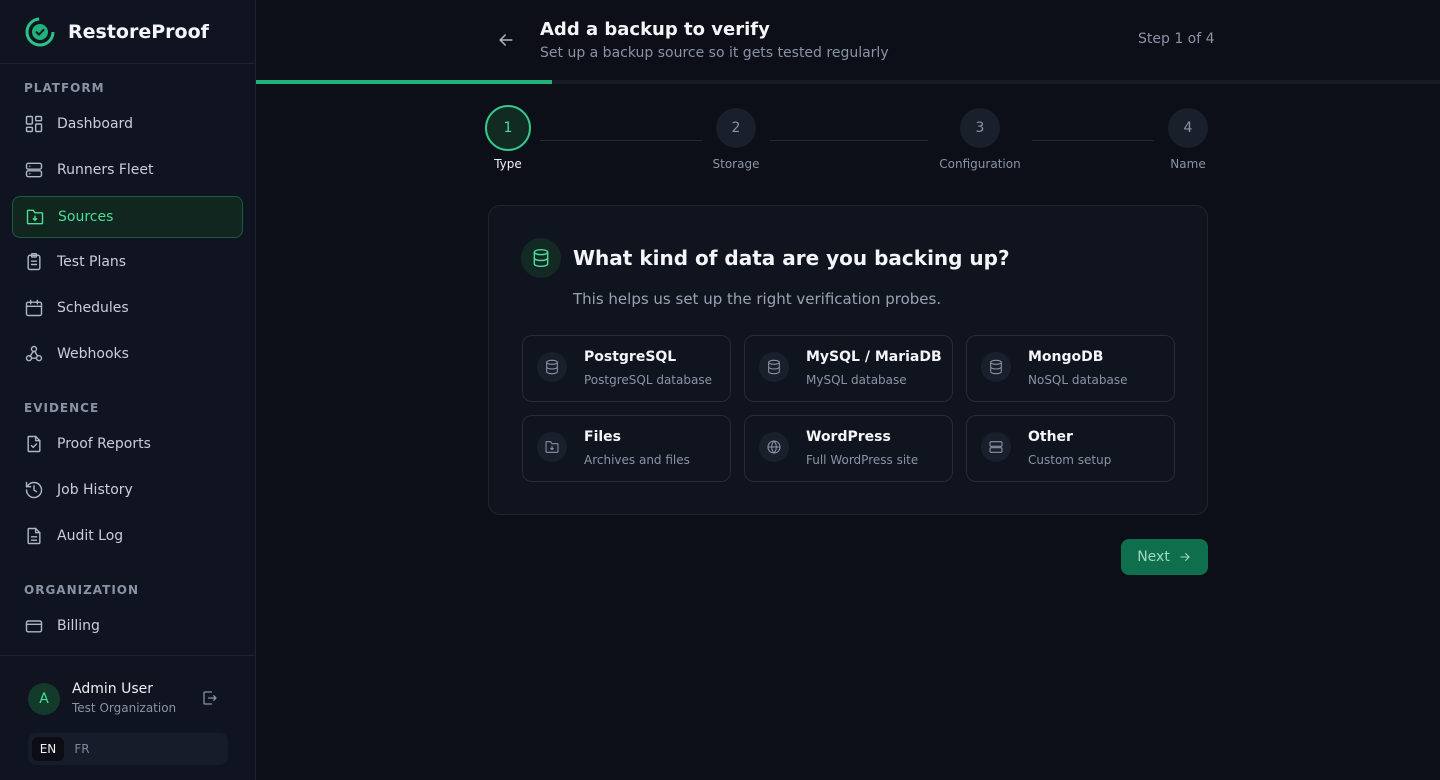 This screenshot has width=1440, height=780. What do you see at coordinates (508, 128) in the screenshot?
I see `step-1-circle: 1` at bounding box center [508, 128].